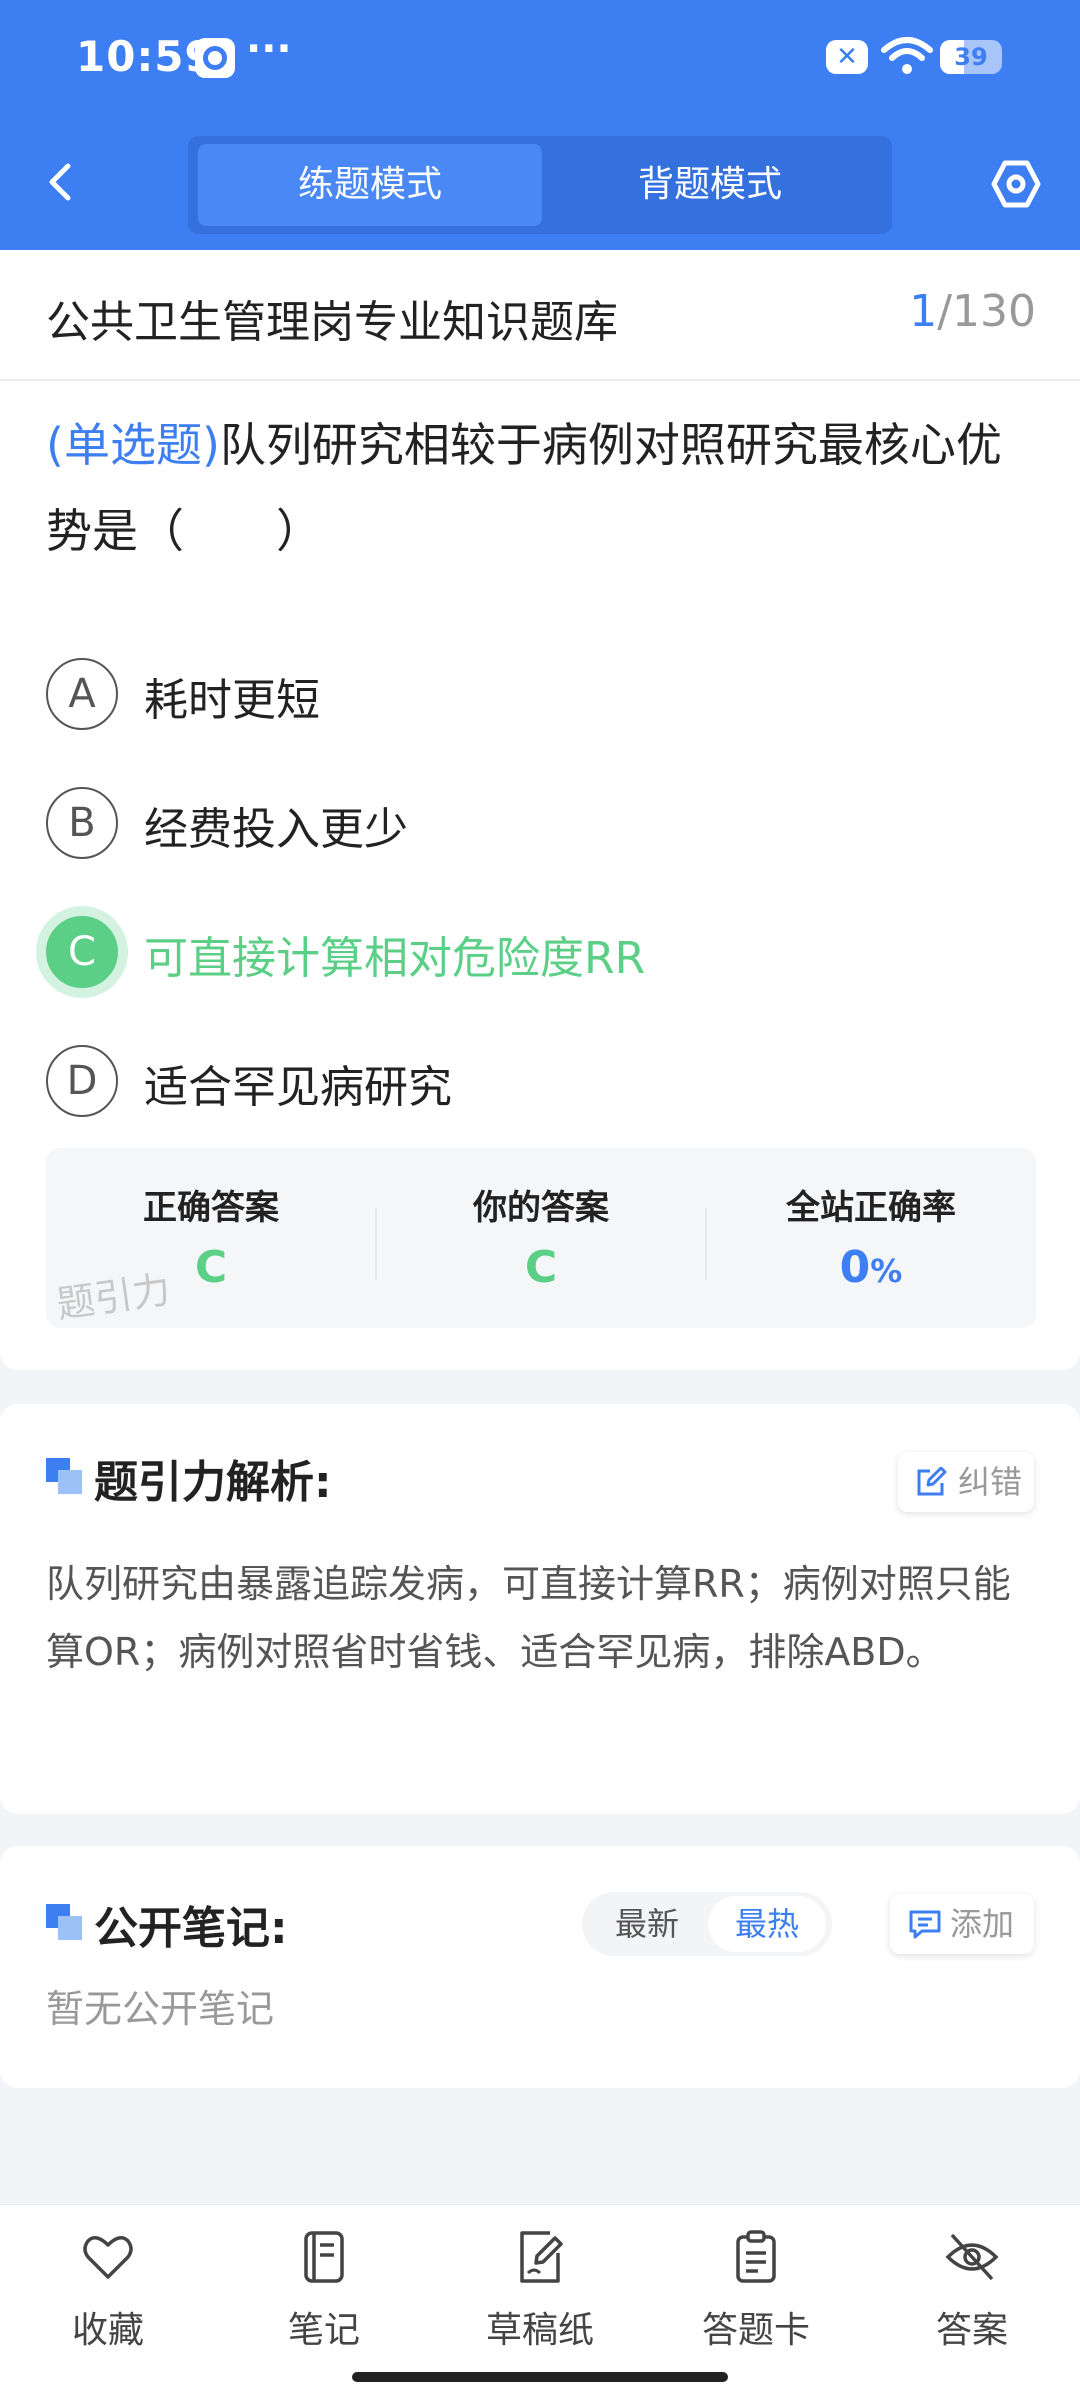 This screenshot has height=2401, width=1080. What do you see at coordinates (107, 2330) in the screenshot?
I see `nav-label: 收藏` at bounding box center [107, 2330].